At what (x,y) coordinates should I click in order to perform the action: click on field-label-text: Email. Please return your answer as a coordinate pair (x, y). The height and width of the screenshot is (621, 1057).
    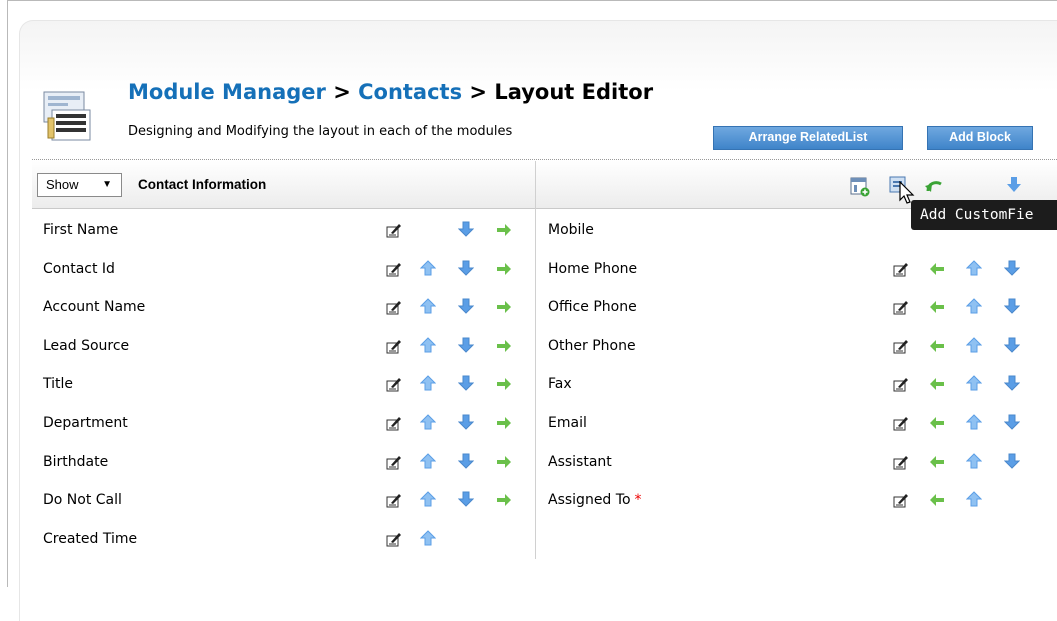
    Looking at the image, I should click on (567, 423).